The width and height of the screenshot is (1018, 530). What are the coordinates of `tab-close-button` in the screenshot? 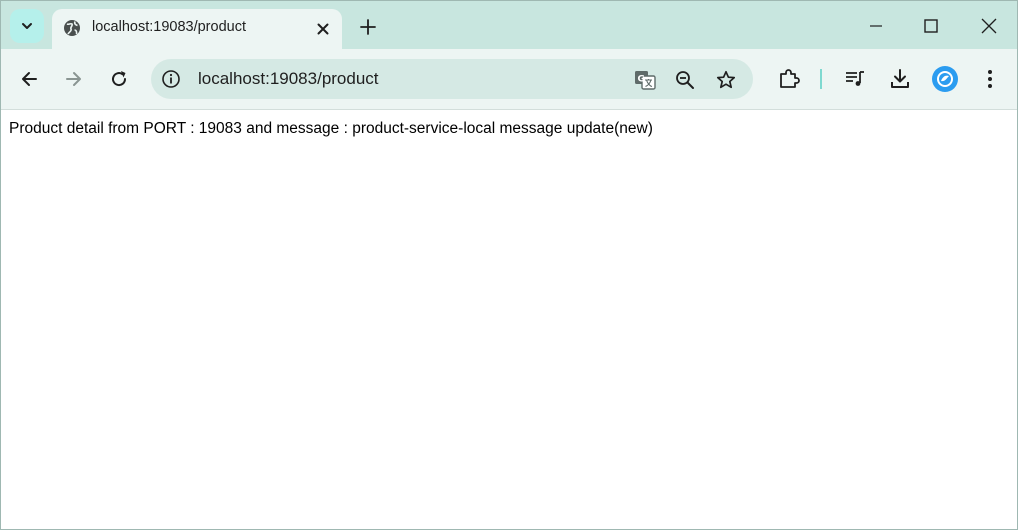 It's located at (323, 29).